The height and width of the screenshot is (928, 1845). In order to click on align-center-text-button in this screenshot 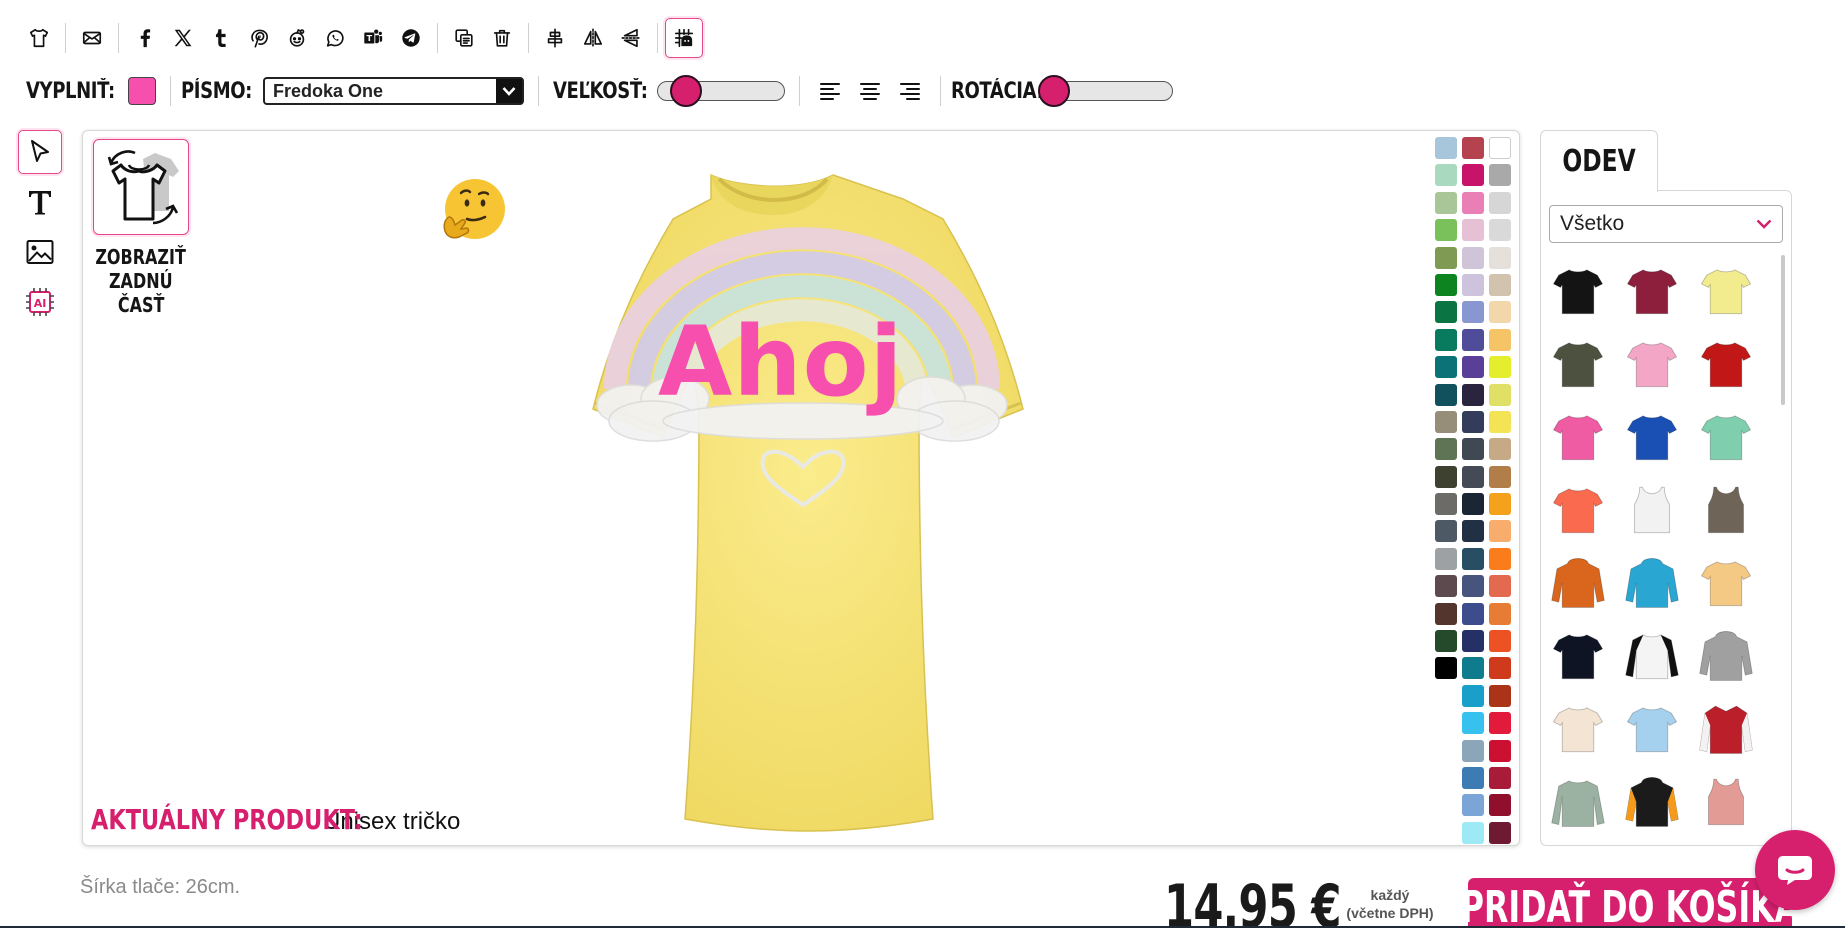, I will do `click(870, 91)`.